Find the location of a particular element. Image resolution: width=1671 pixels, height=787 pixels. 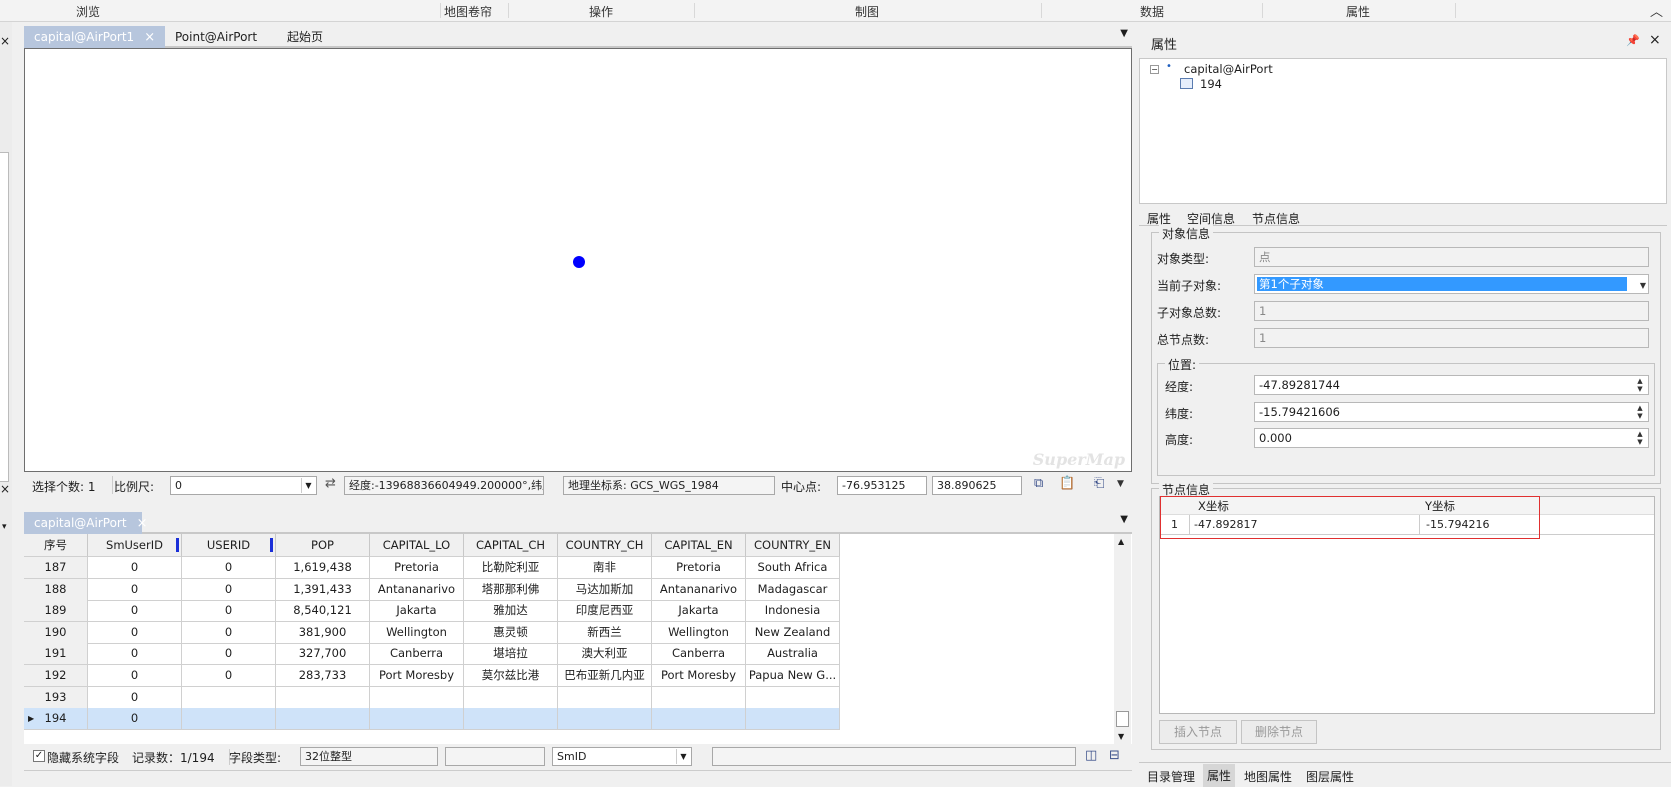

tree-root-label: capital@AirPort is located at coordinates (1228, 69).